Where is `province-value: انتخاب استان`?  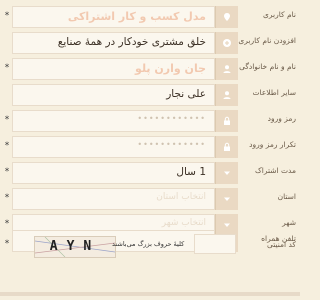
province-value: انتخاب استان is located at coordinates (113, 199).